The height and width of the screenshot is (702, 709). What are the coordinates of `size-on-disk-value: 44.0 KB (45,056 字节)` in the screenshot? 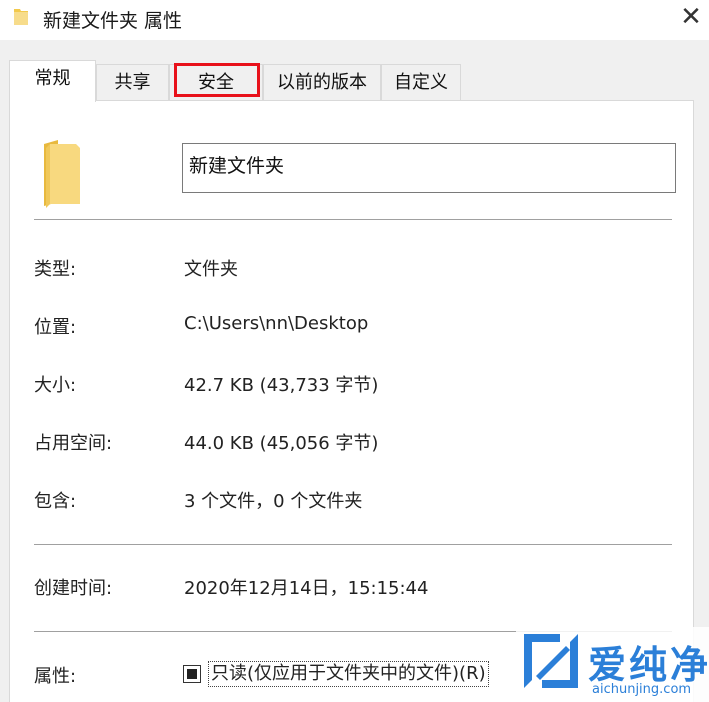 It's located at (281, 443).